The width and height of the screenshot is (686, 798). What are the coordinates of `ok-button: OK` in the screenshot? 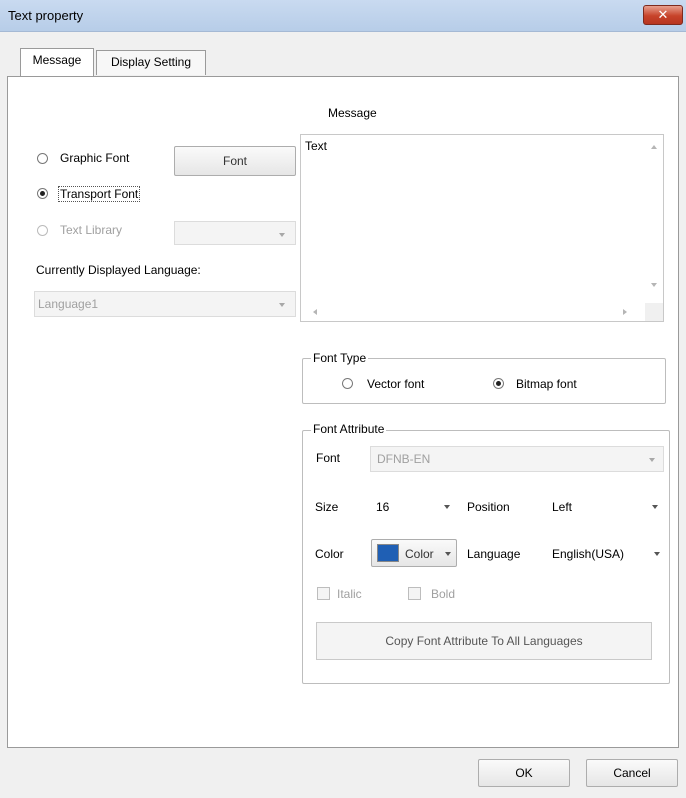 It's located at (524, 773).